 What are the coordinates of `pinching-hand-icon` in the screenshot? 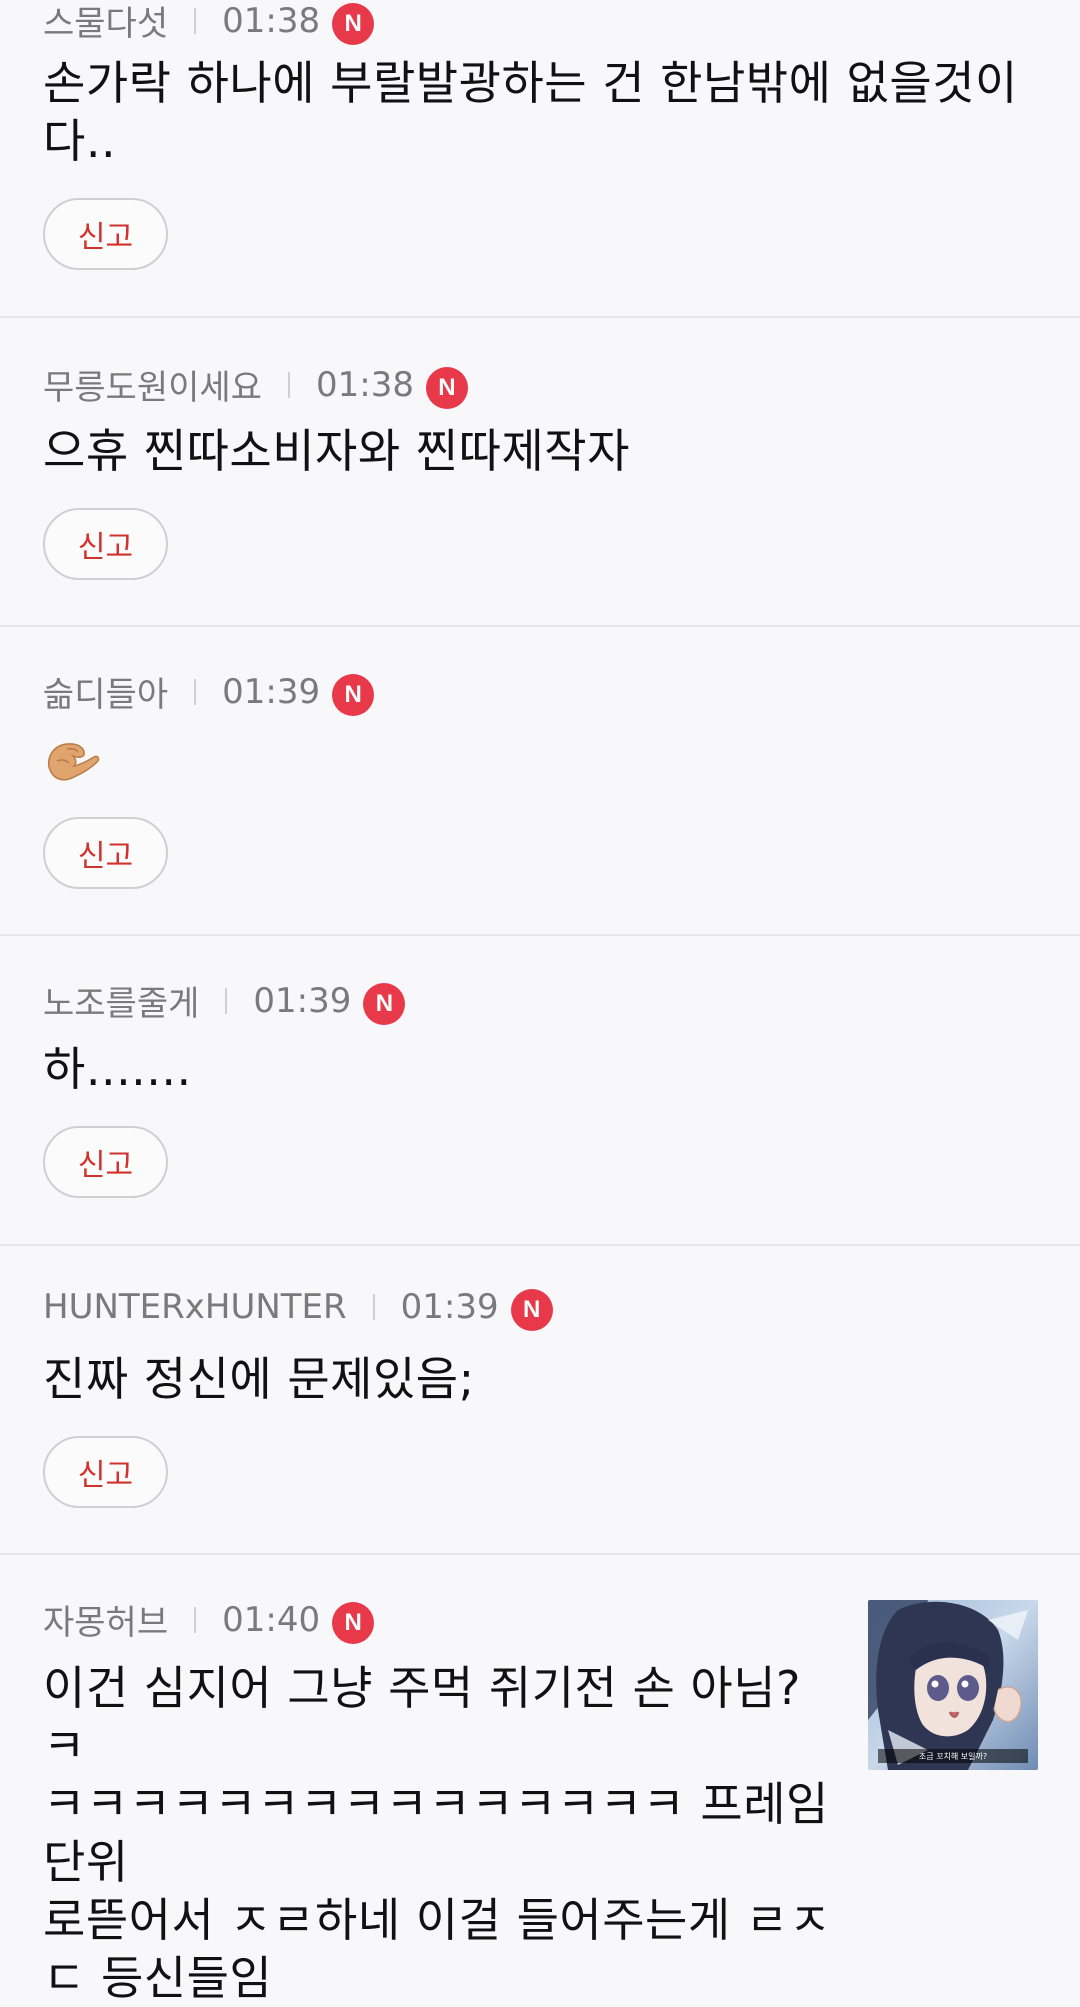 It's located at (73, 762).